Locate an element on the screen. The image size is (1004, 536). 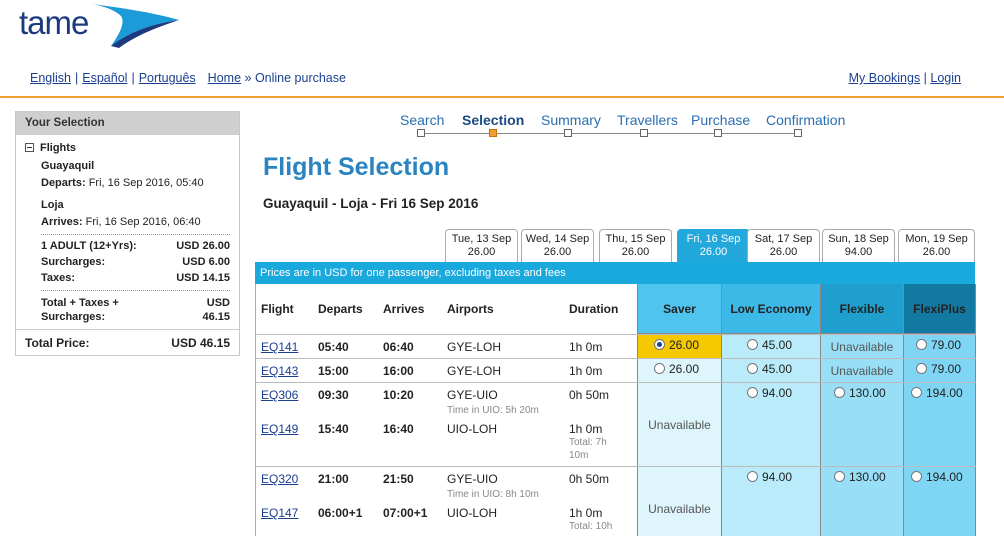
departure-time: 15:00 is located at coordinates (333, 371).